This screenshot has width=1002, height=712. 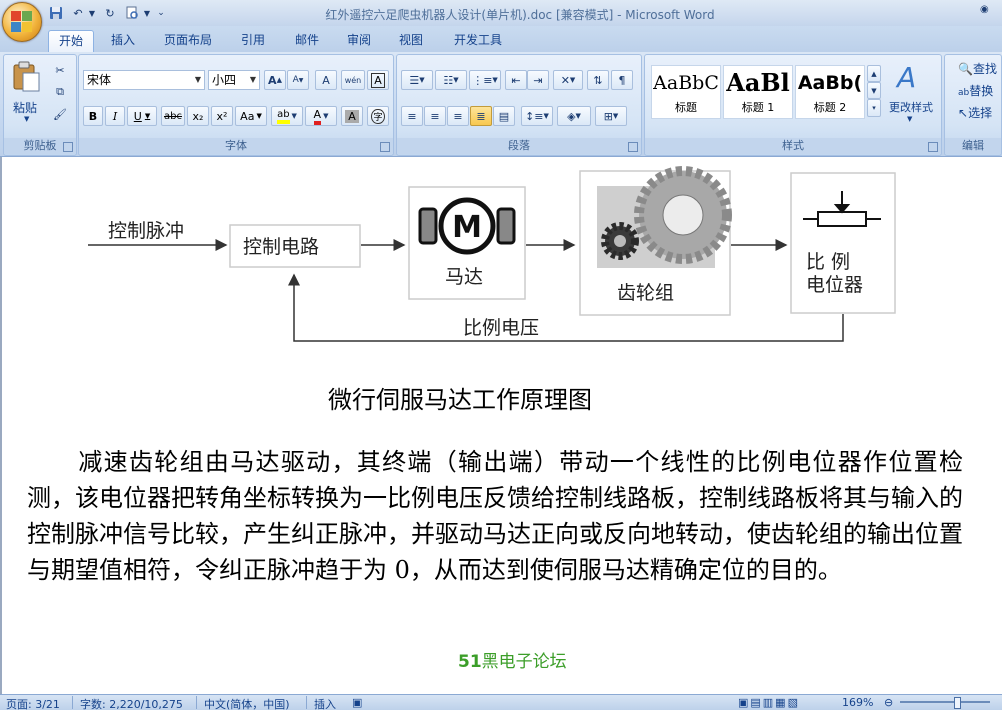 I want to click on underline-button: U ▼, so click(x=142, y=116).